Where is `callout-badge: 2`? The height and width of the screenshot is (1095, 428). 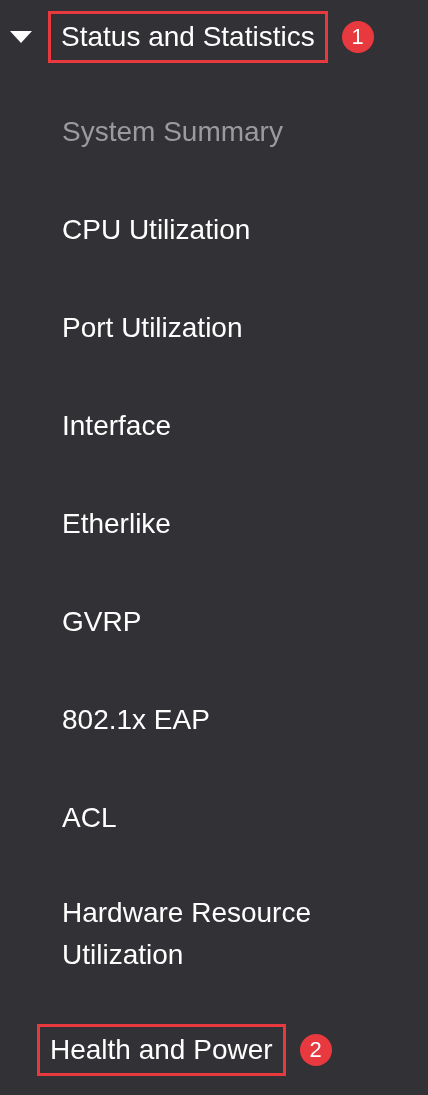
callout-badge: 2 is located at coordinates (315, 1050).